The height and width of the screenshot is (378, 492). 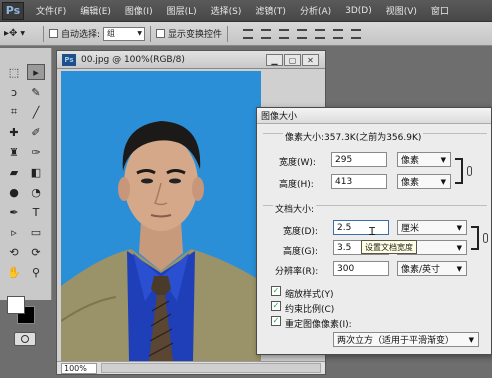 I want to click on pixel-width-input: 295, so click(x=359, y=159).